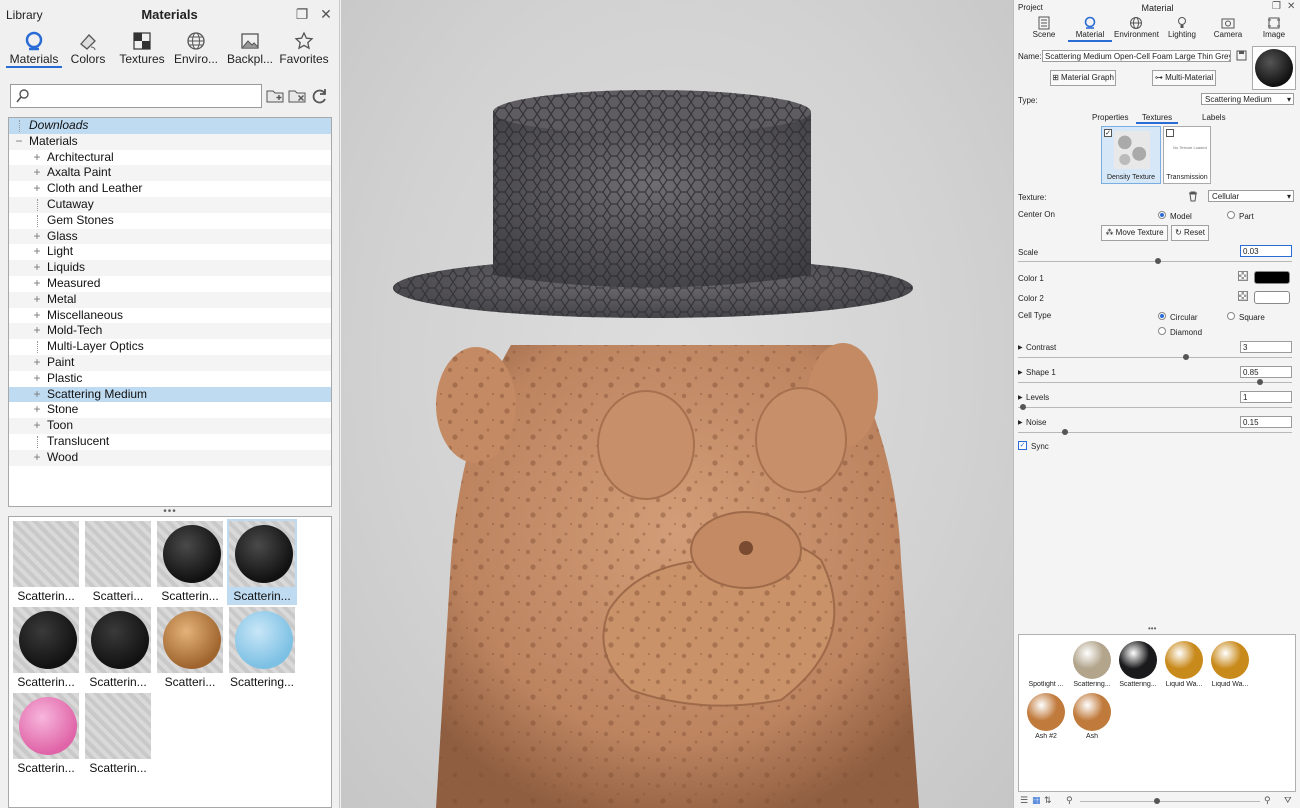 The height and width of the screenshot is (808, 1300). What do you see at coordinates (1092, 719) in the screenshot?
I see `scene-material-item: Ash` at bounding box center [1092, 719].